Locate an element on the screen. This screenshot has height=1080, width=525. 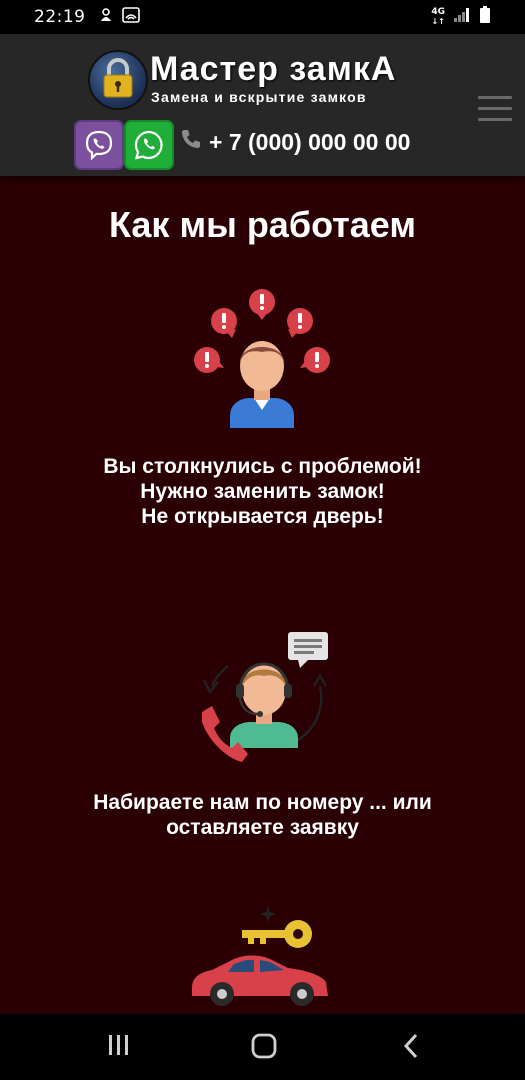
status-time: 22:19 is located at coordinates (60, 17).